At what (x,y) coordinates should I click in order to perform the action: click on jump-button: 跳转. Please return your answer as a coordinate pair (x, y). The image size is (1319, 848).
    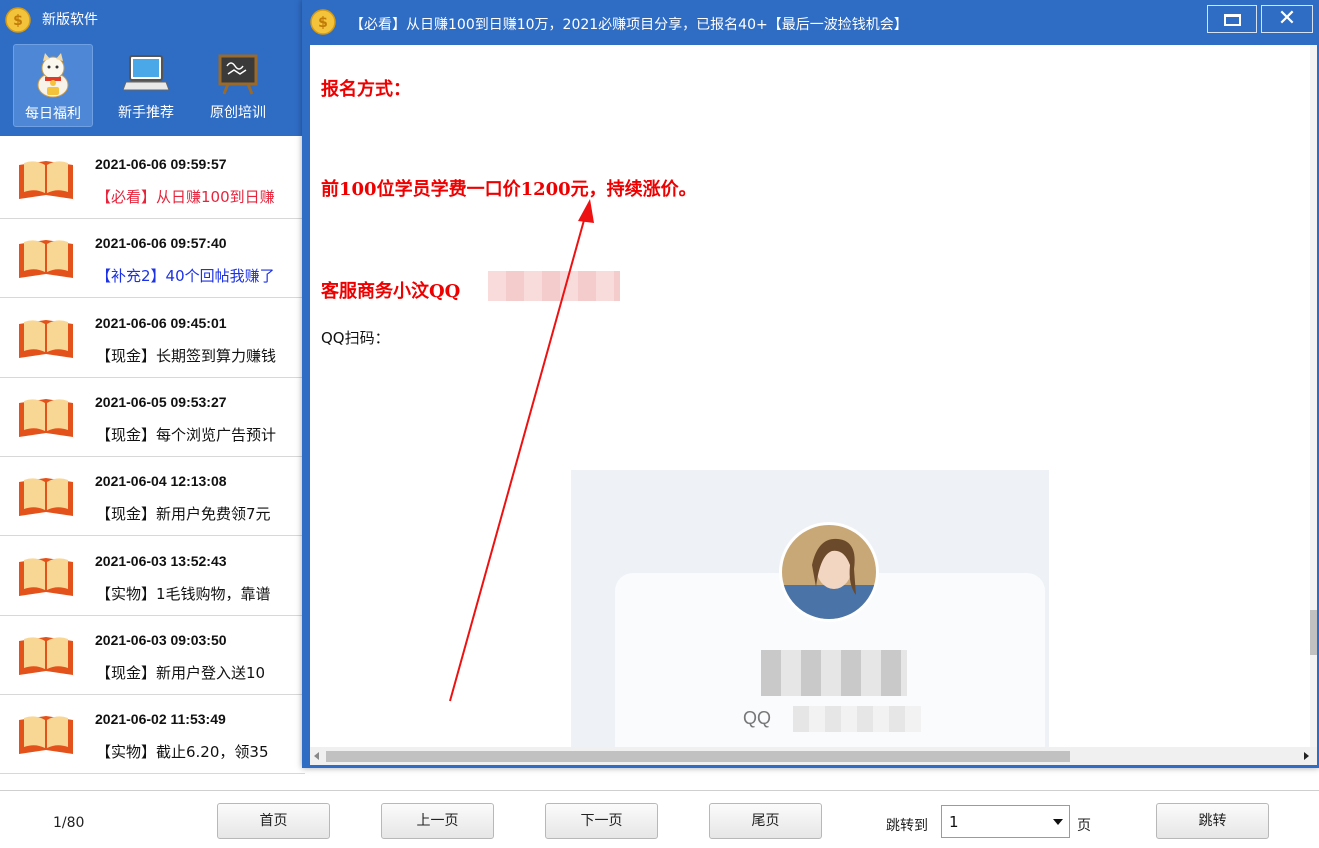
    Looking at the image, I should click on (1212, 821).